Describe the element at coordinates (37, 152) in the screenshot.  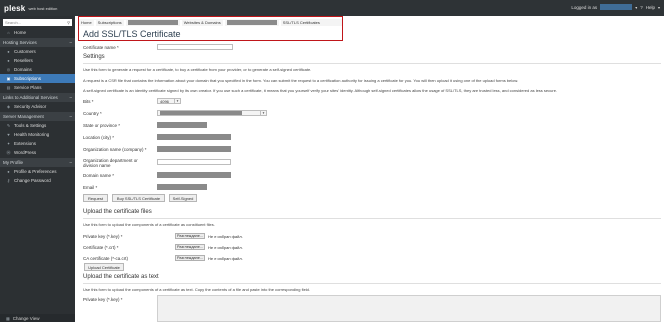
I see `sidebar-item-wordpress: Ⓦ WordPress` at that location.